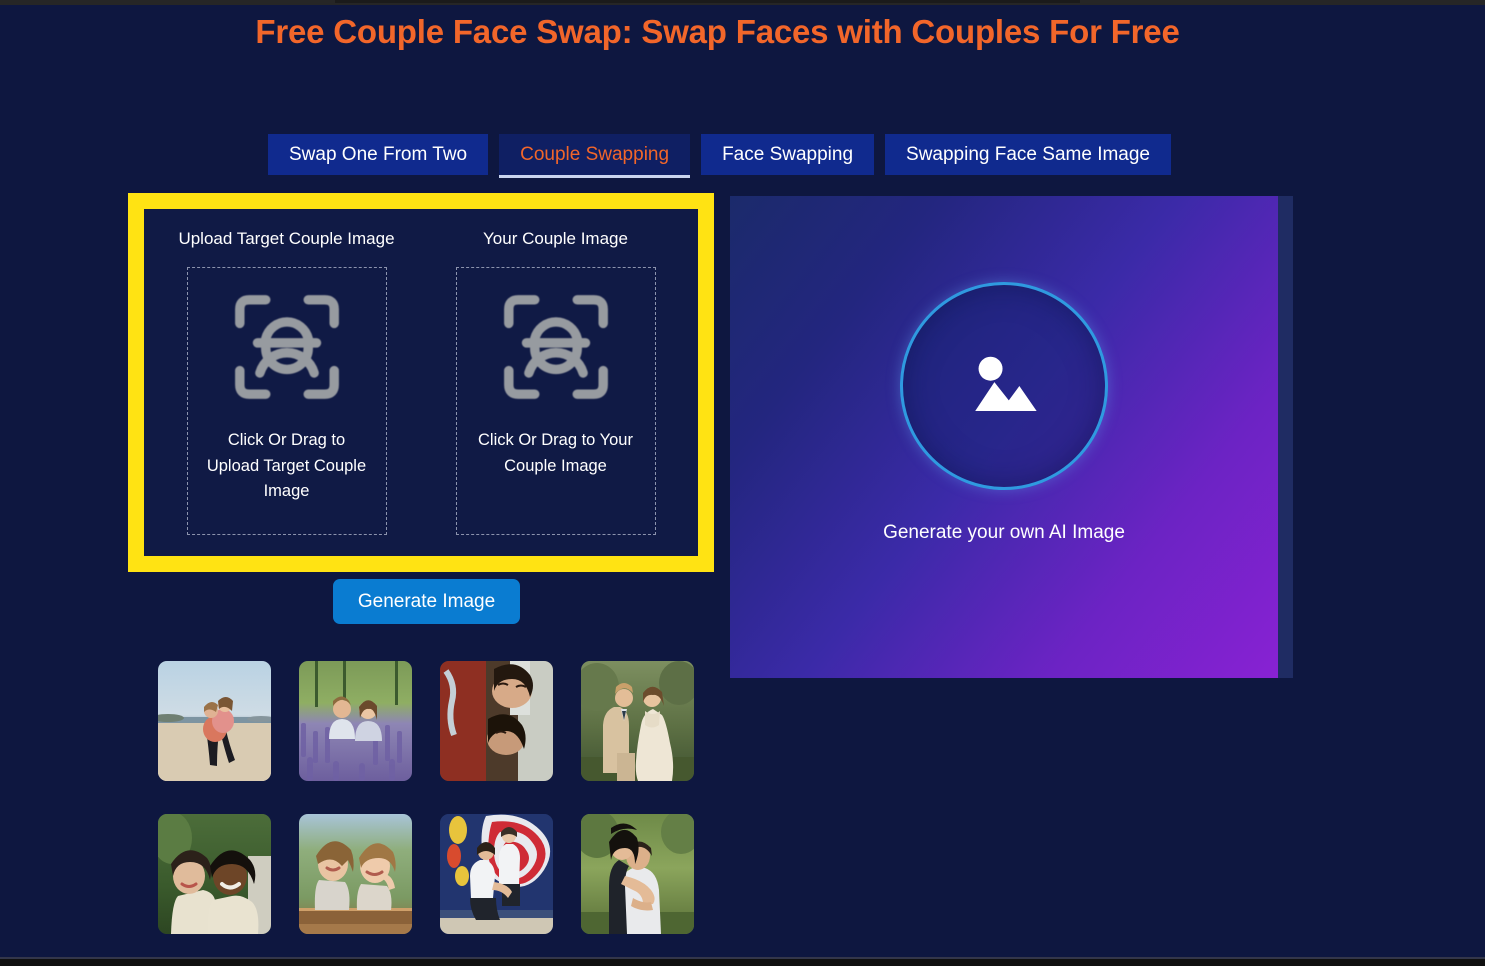 The image size is (1485, 966). What do you see at coordinates (1004, 532) in the screenshot?
I see `ai-panel-caption: Generate your own AI Image` at bounding box center [1004, 532].